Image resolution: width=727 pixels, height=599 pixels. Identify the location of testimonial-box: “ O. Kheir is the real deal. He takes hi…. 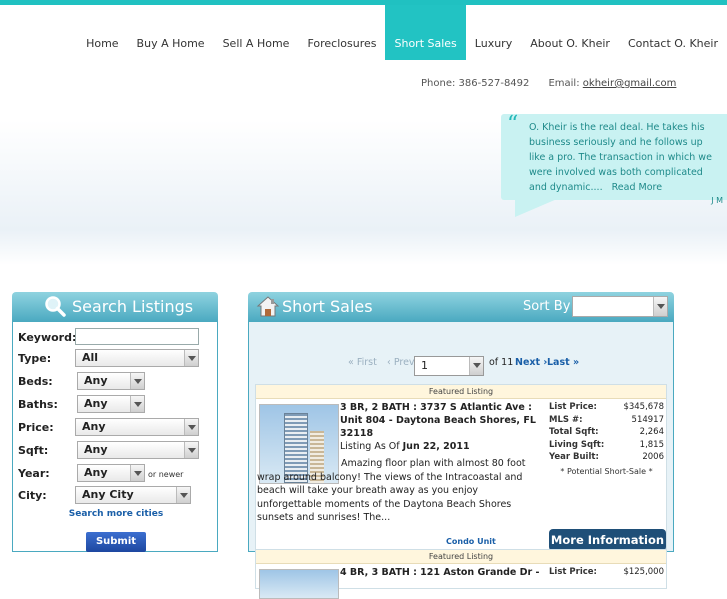
(614, 157).